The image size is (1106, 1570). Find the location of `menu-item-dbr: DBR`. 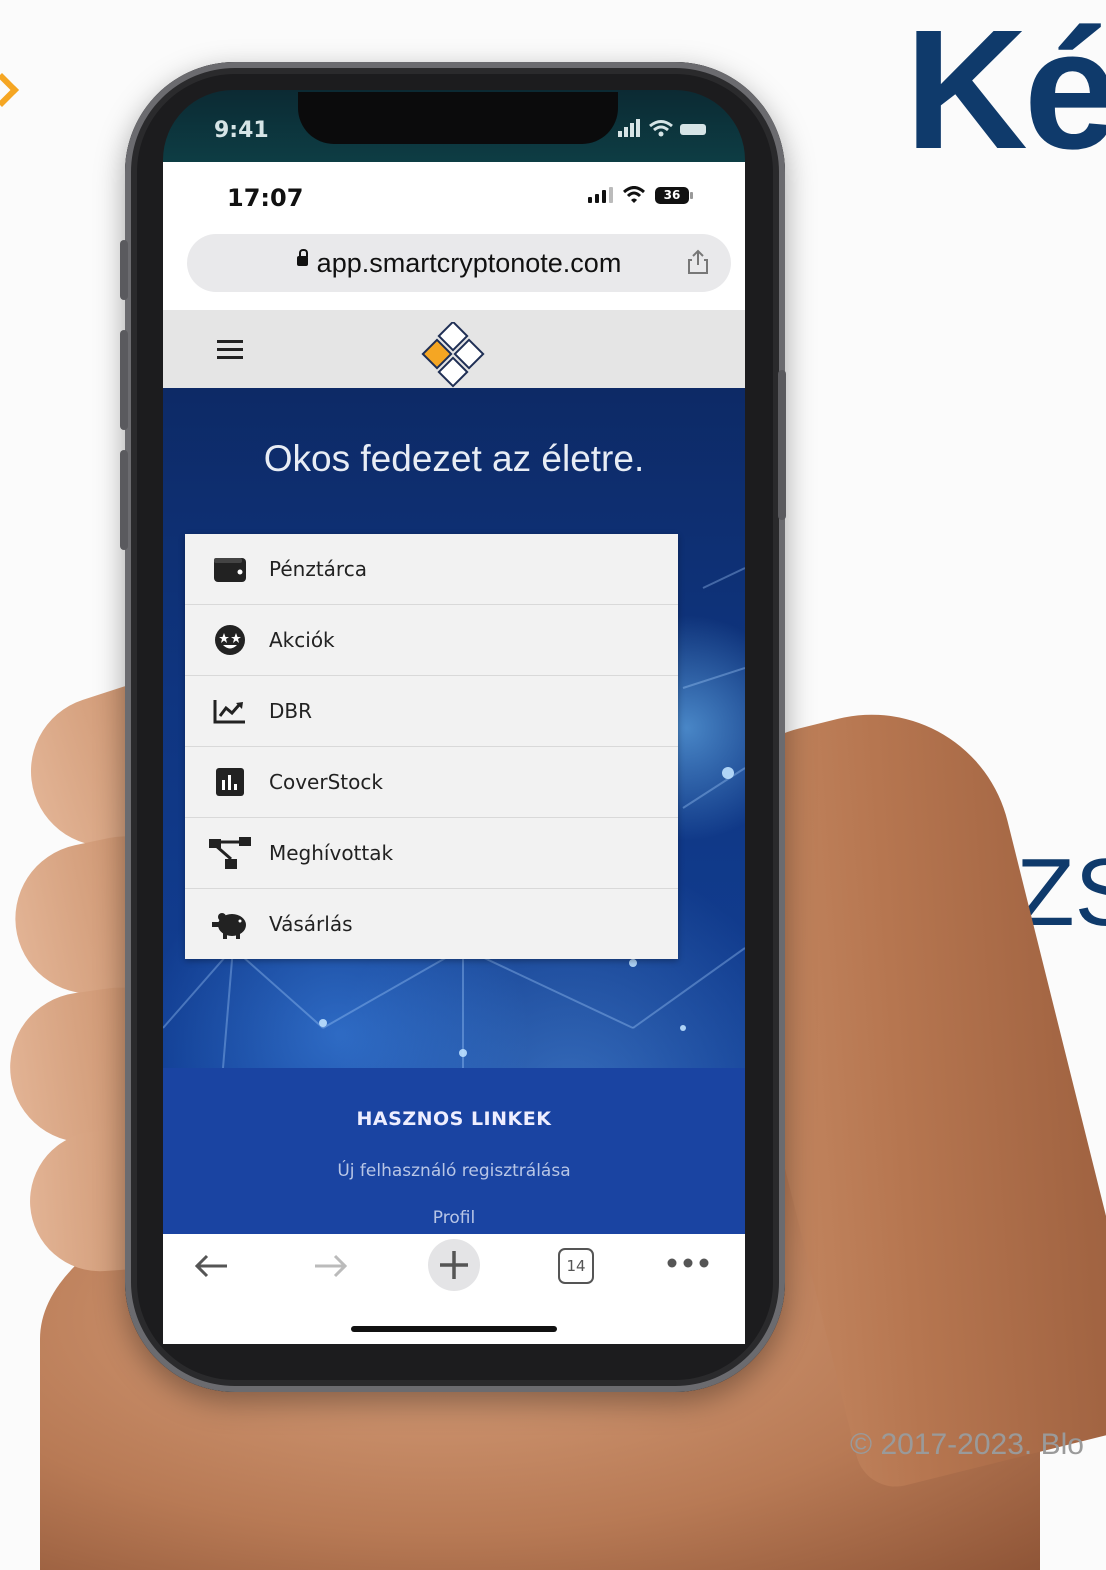

menu-item-dbr: DBR is located at coordinates (431, 711).